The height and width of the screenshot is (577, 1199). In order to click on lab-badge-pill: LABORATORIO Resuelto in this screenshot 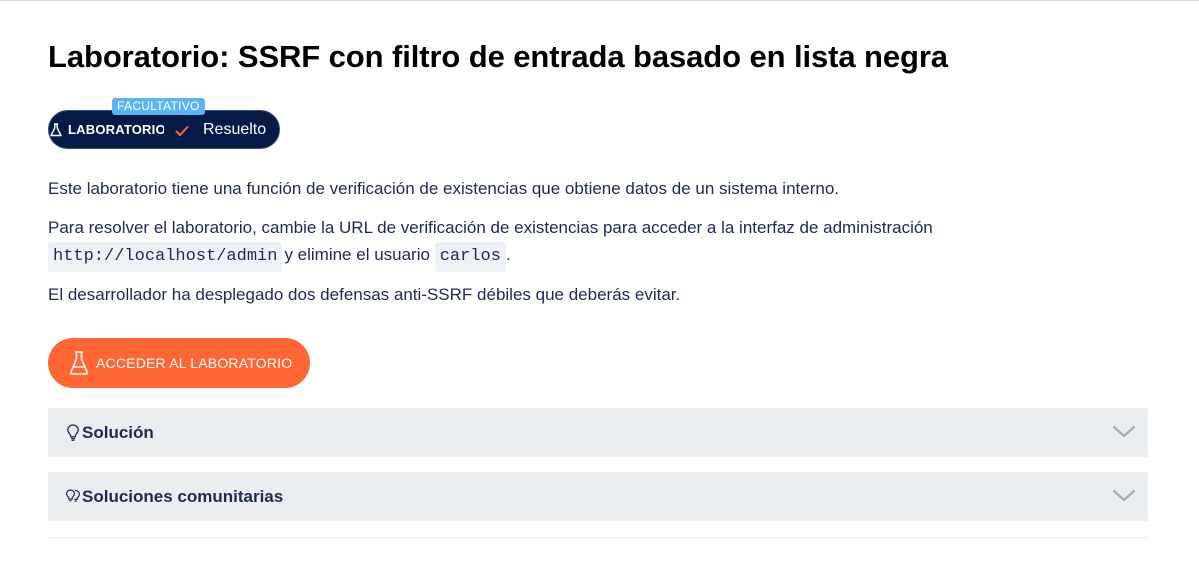, I will do `click(164, 129)`.